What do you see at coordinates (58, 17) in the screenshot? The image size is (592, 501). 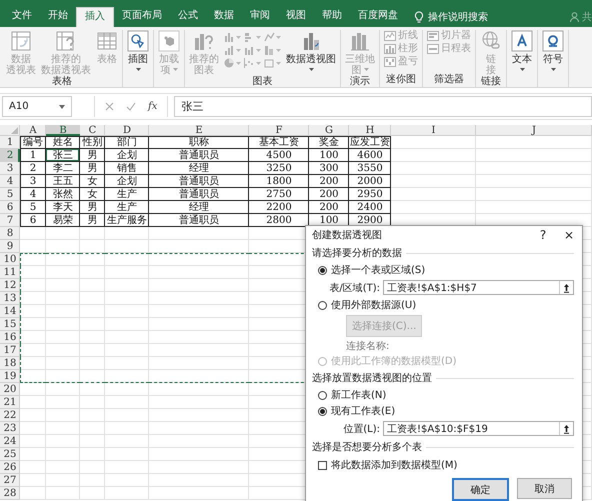 I see `ribbon-tab: 开始` at bounding box center [58, 17].